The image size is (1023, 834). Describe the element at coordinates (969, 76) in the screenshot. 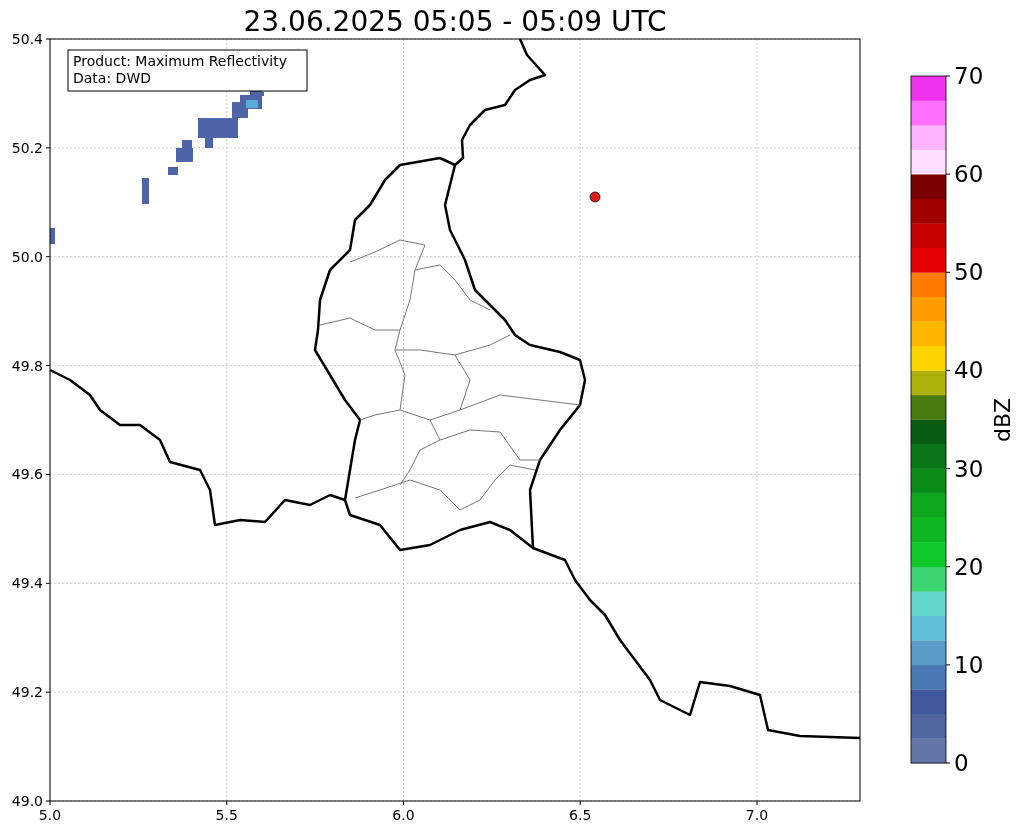

I see `colorbar-tick-label: 70` at that location.